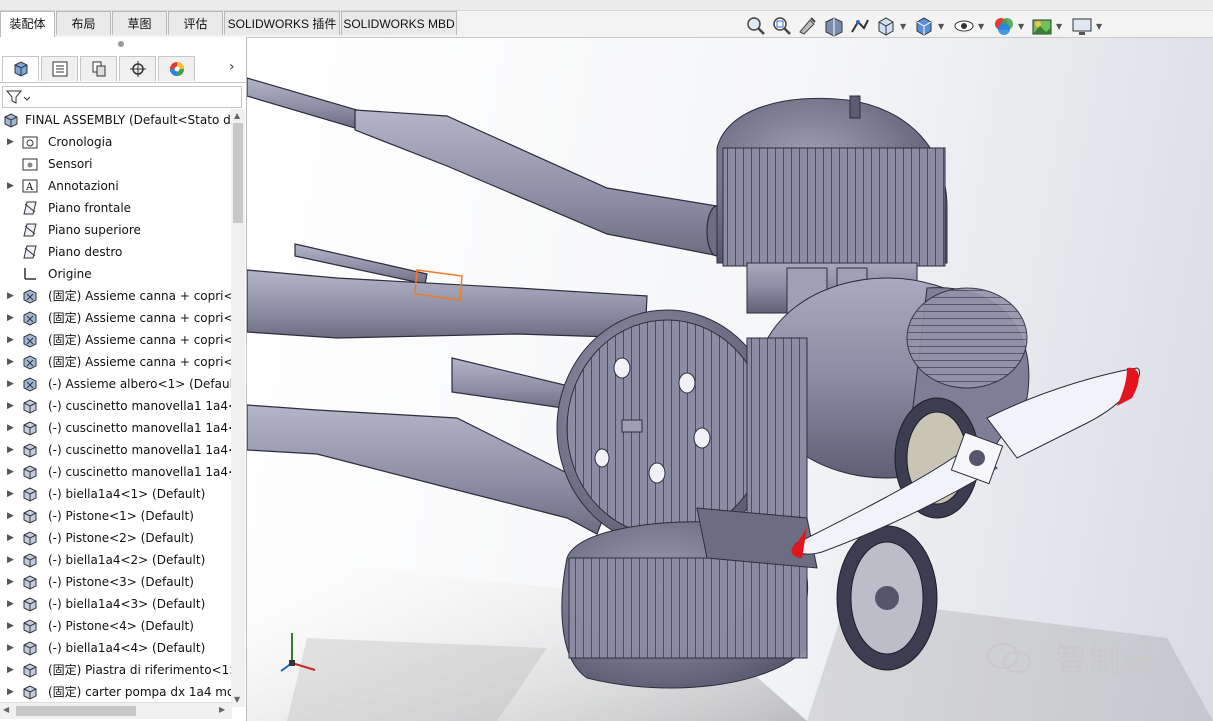  I want to click on section-view-icon, so click(834, 26).